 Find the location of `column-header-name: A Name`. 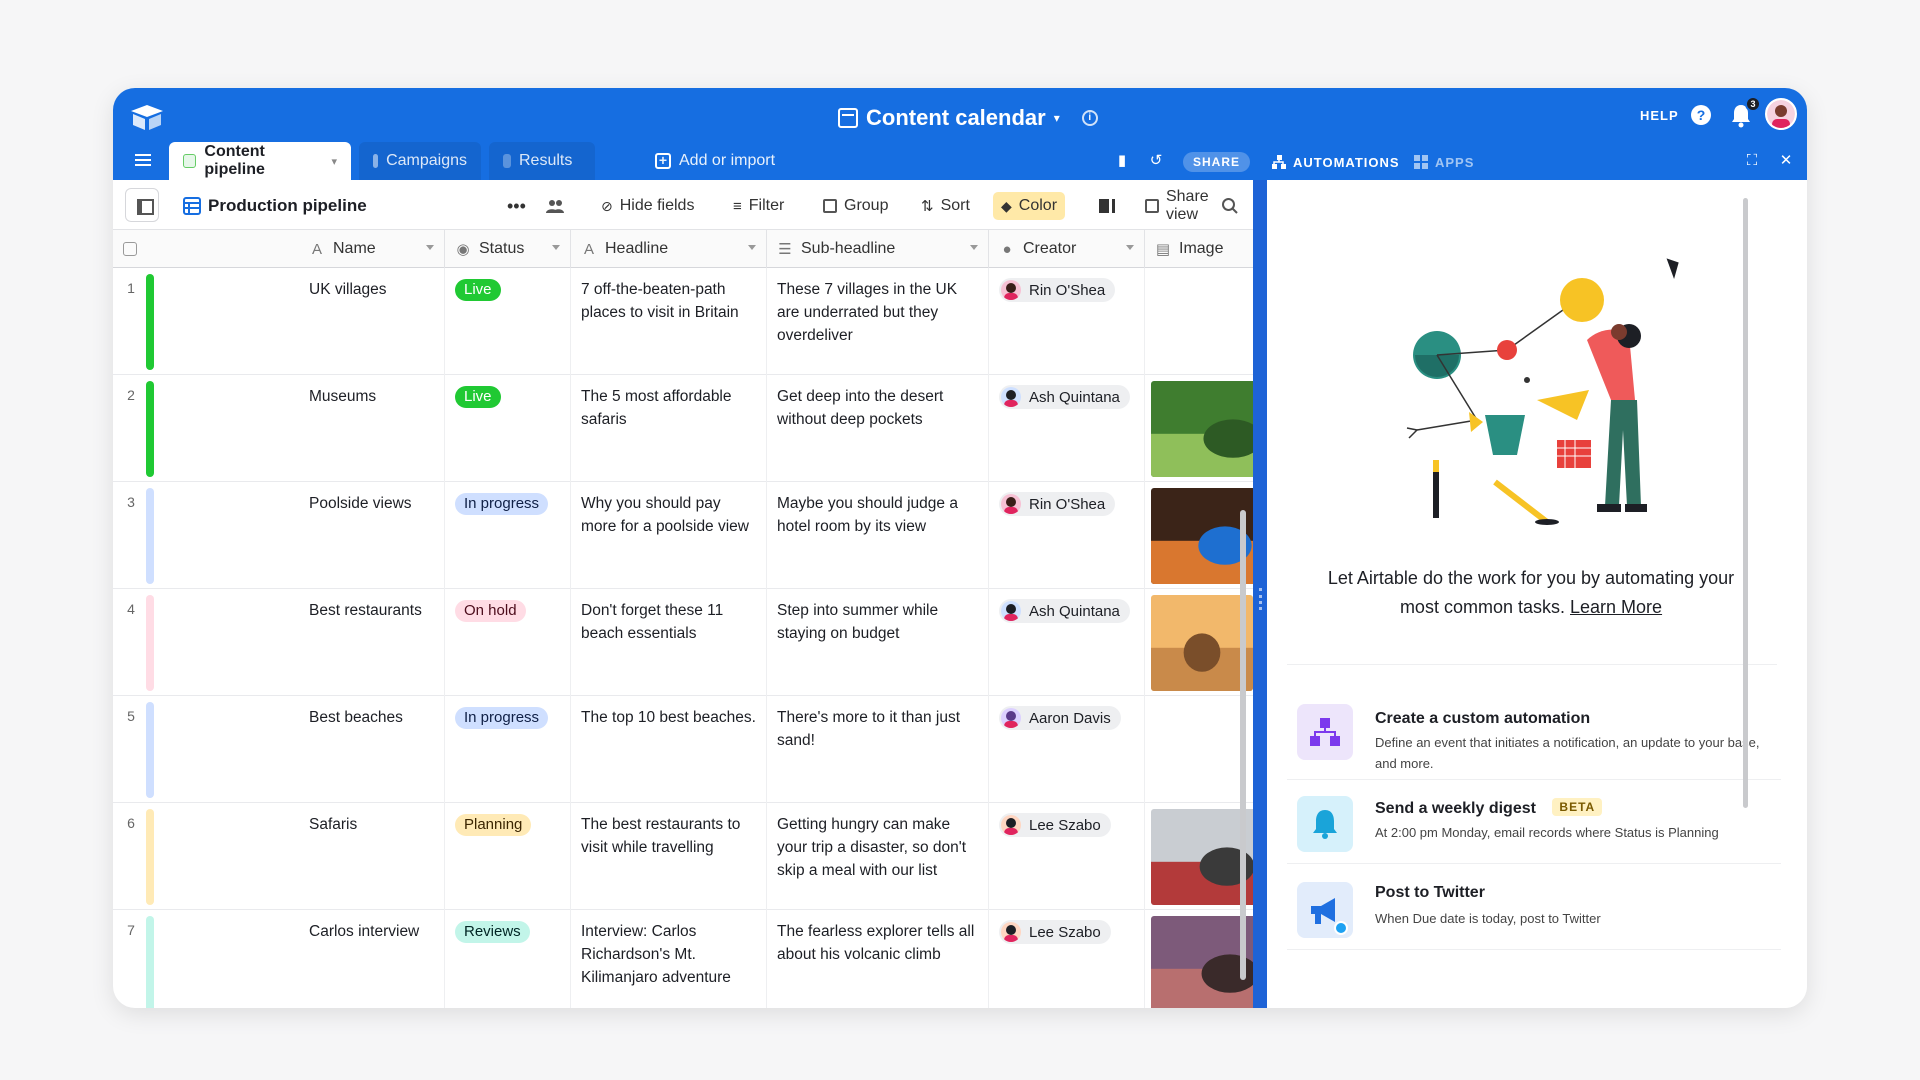

column-header-name: A Name is located at coordinates (372, 249).